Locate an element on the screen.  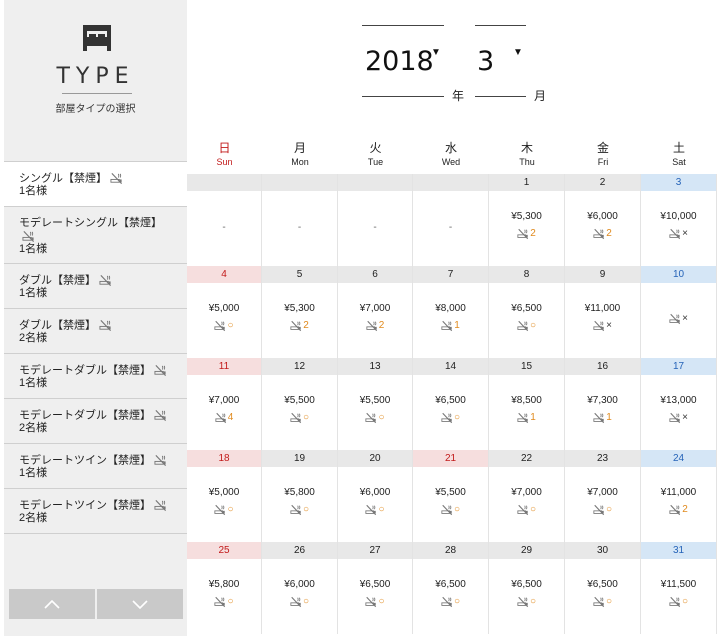
calendar-day: 3 ¥10,000 × is located at coordinates (679, 220).